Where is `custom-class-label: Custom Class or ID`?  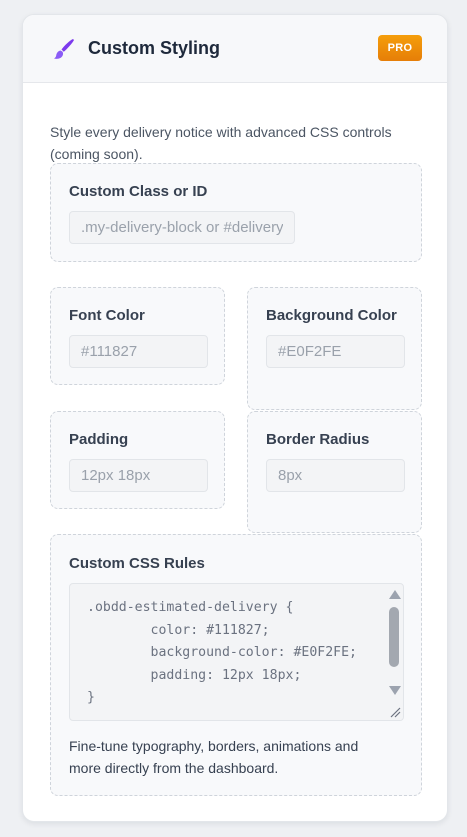
custom-class-label: Custom Class or ID is located at coordinates (138, 191).